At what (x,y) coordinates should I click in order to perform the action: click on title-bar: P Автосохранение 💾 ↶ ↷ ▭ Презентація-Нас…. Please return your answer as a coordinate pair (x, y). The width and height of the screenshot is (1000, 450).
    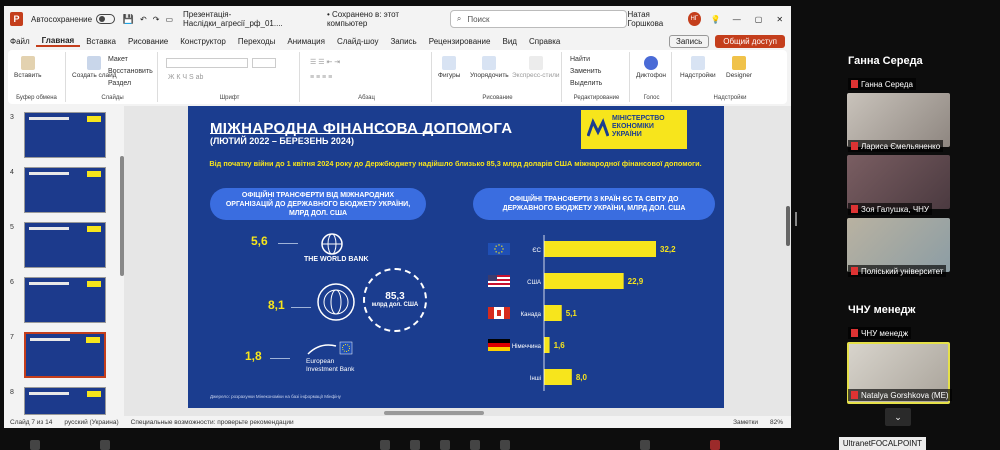
    Looking at the image, I should click on (397, 19).